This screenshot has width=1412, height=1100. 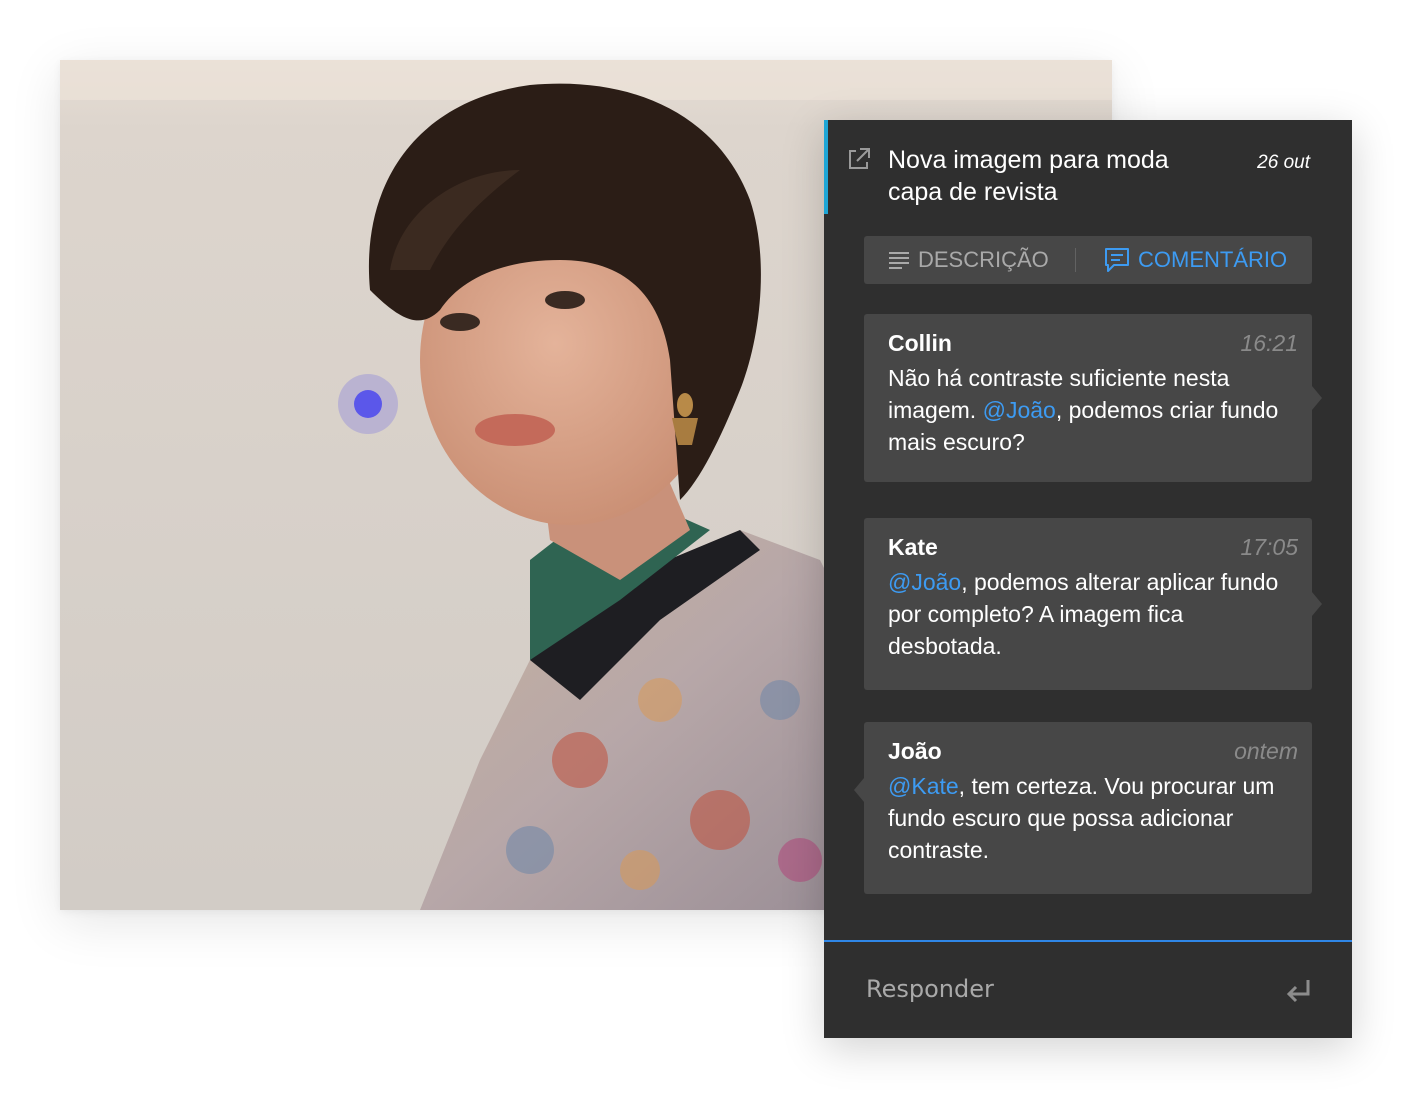 What do you see at coordinates (1088, 260) in the screenshot?
I see `tab-bar: DESCRIÇÃO COMENTÁRIO` at bounding box center [1088, 260].